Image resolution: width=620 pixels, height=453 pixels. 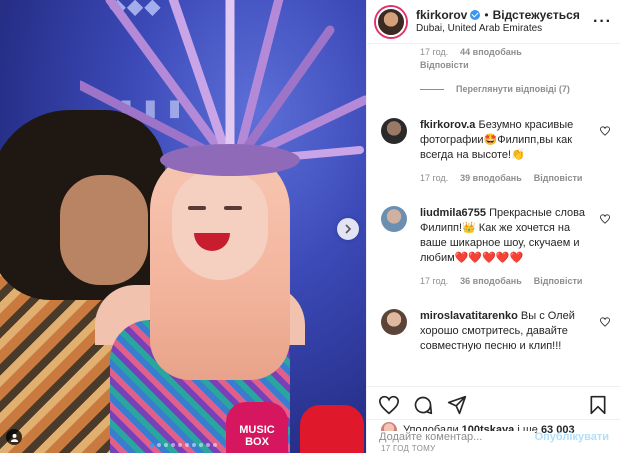 What do you see at coordinates (453, 213) in the screenshot?
I see `commenter-username: liudmila6755` at bounding box center [453, 213].